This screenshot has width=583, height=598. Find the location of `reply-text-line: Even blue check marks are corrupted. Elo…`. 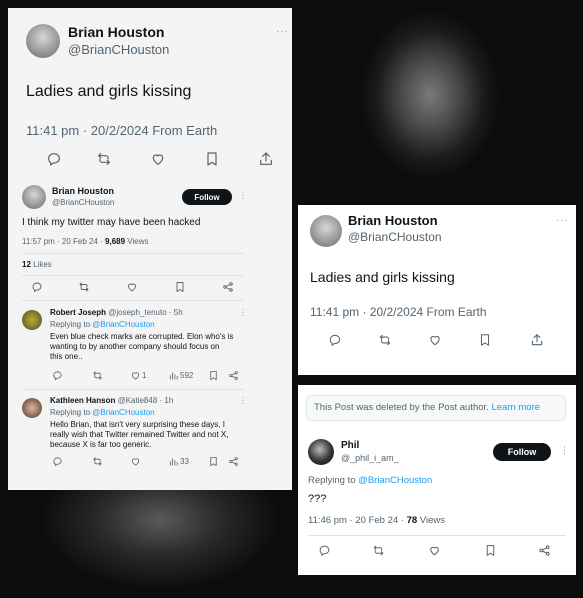

reply-text-line: Even blue check marks are corrupted. Elo… is located at coordinates (142, 336).